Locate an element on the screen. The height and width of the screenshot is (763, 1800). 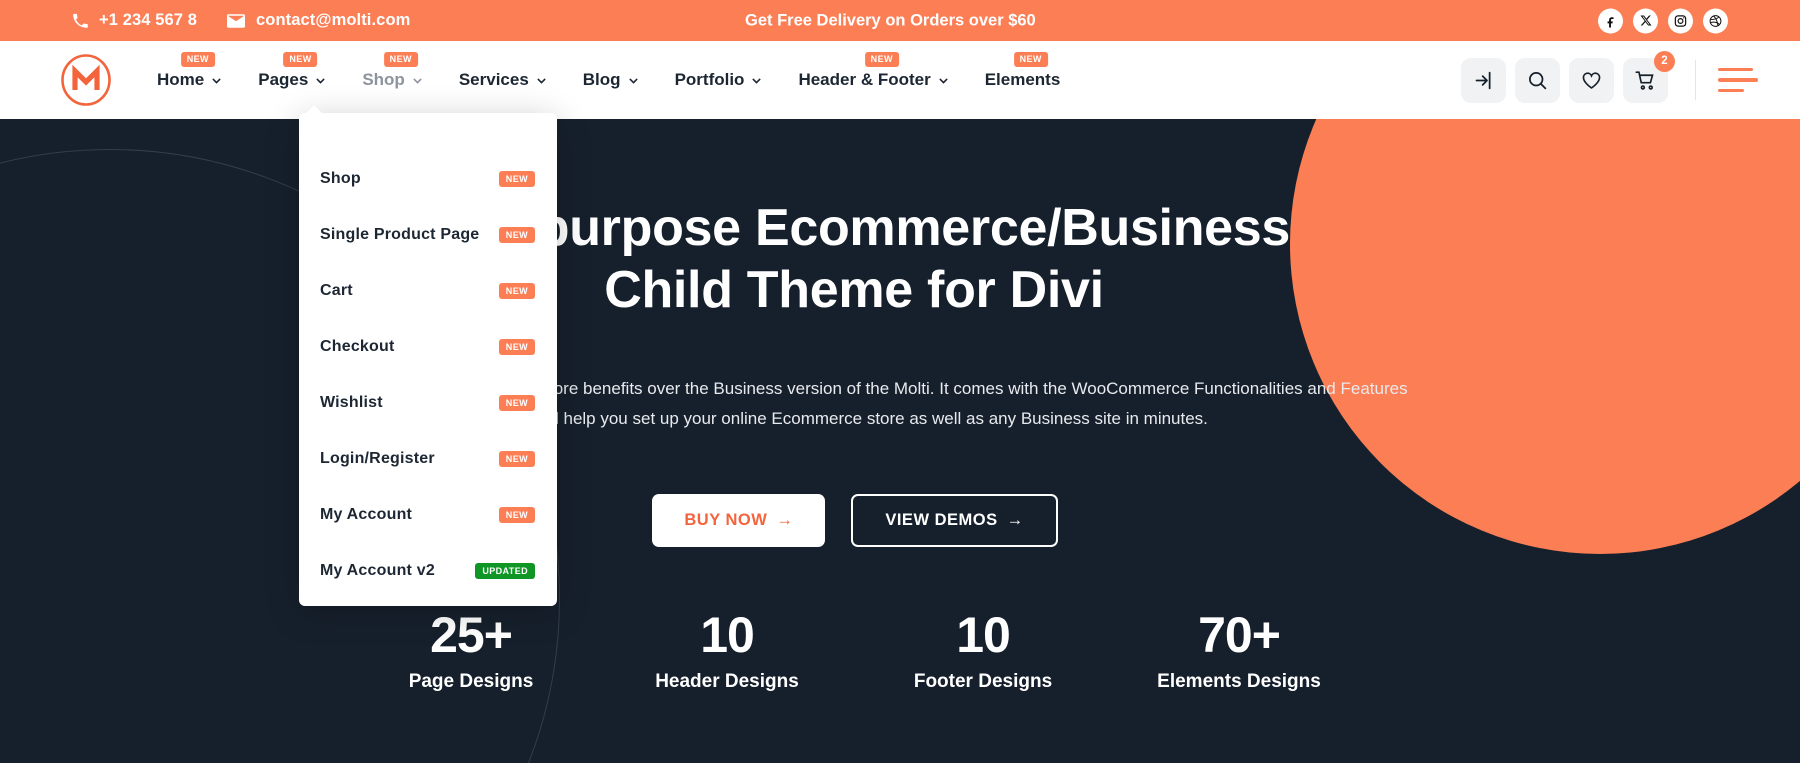
dropdown-item-shop: Shop NEW is located at coordinates (428, 179).